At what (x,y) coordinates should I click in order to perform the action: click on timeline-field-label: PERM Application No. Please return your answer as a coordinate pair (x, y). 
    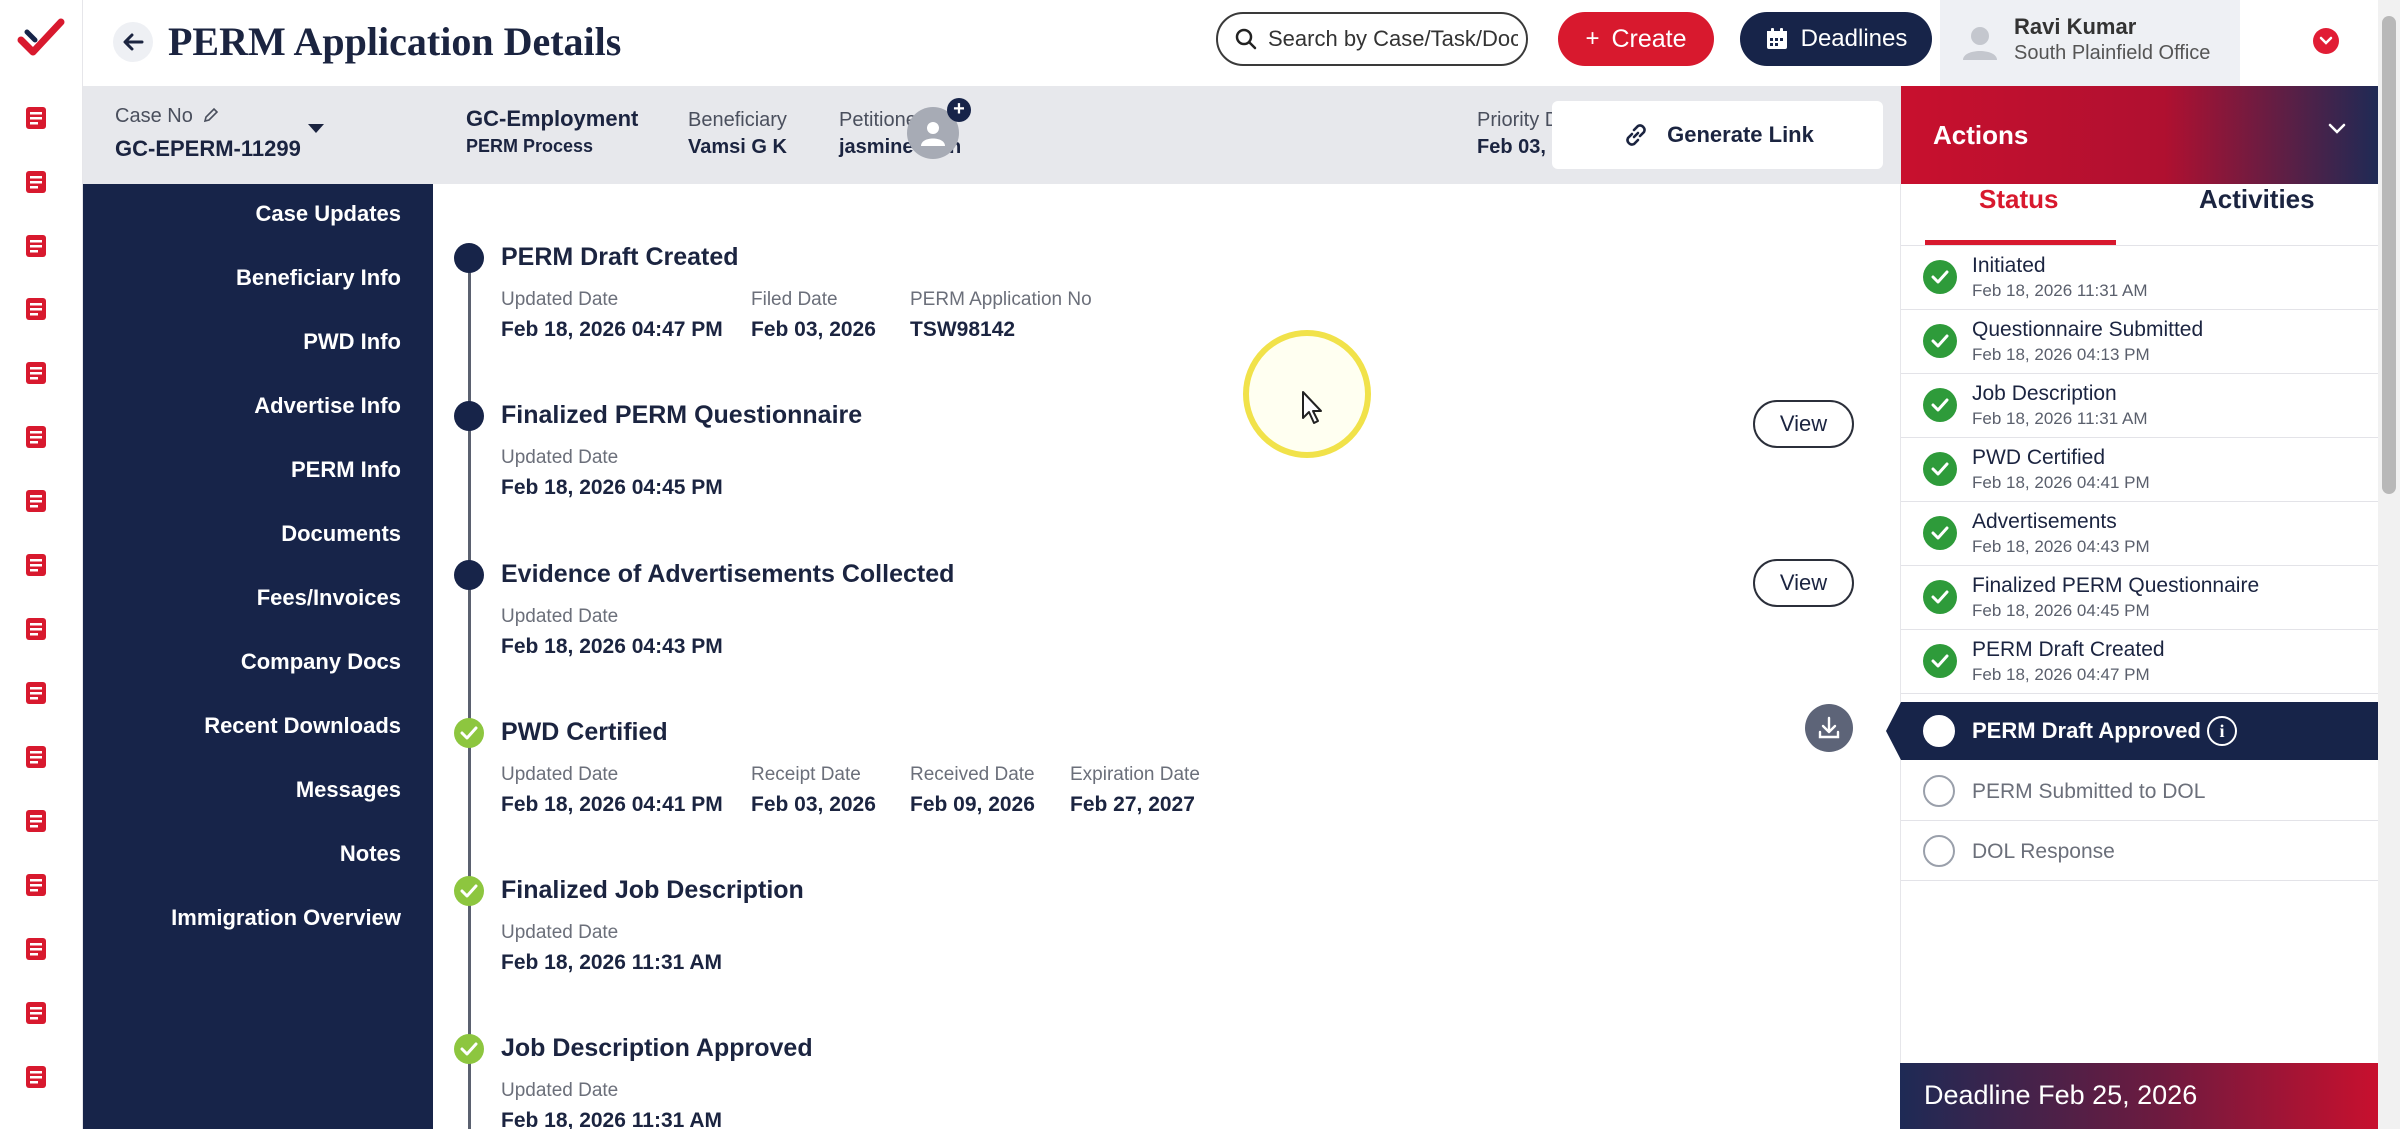
    Looking at the image, I should click on (1001, 299).